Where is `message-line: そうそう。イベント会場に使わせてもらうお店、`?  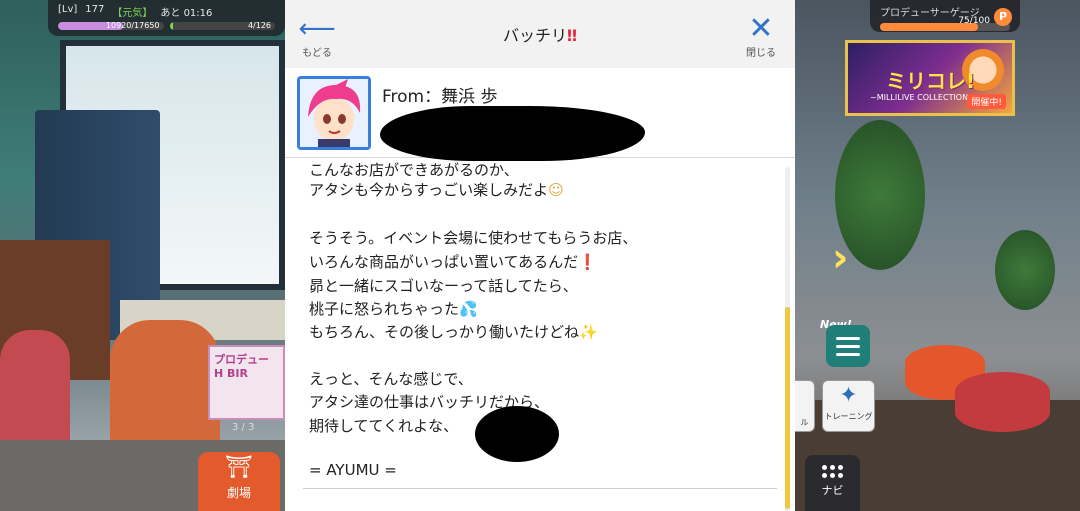
message-line: そうそう。イベント会場に使わせてもらうお店、 is located at coordinates (473, 238).